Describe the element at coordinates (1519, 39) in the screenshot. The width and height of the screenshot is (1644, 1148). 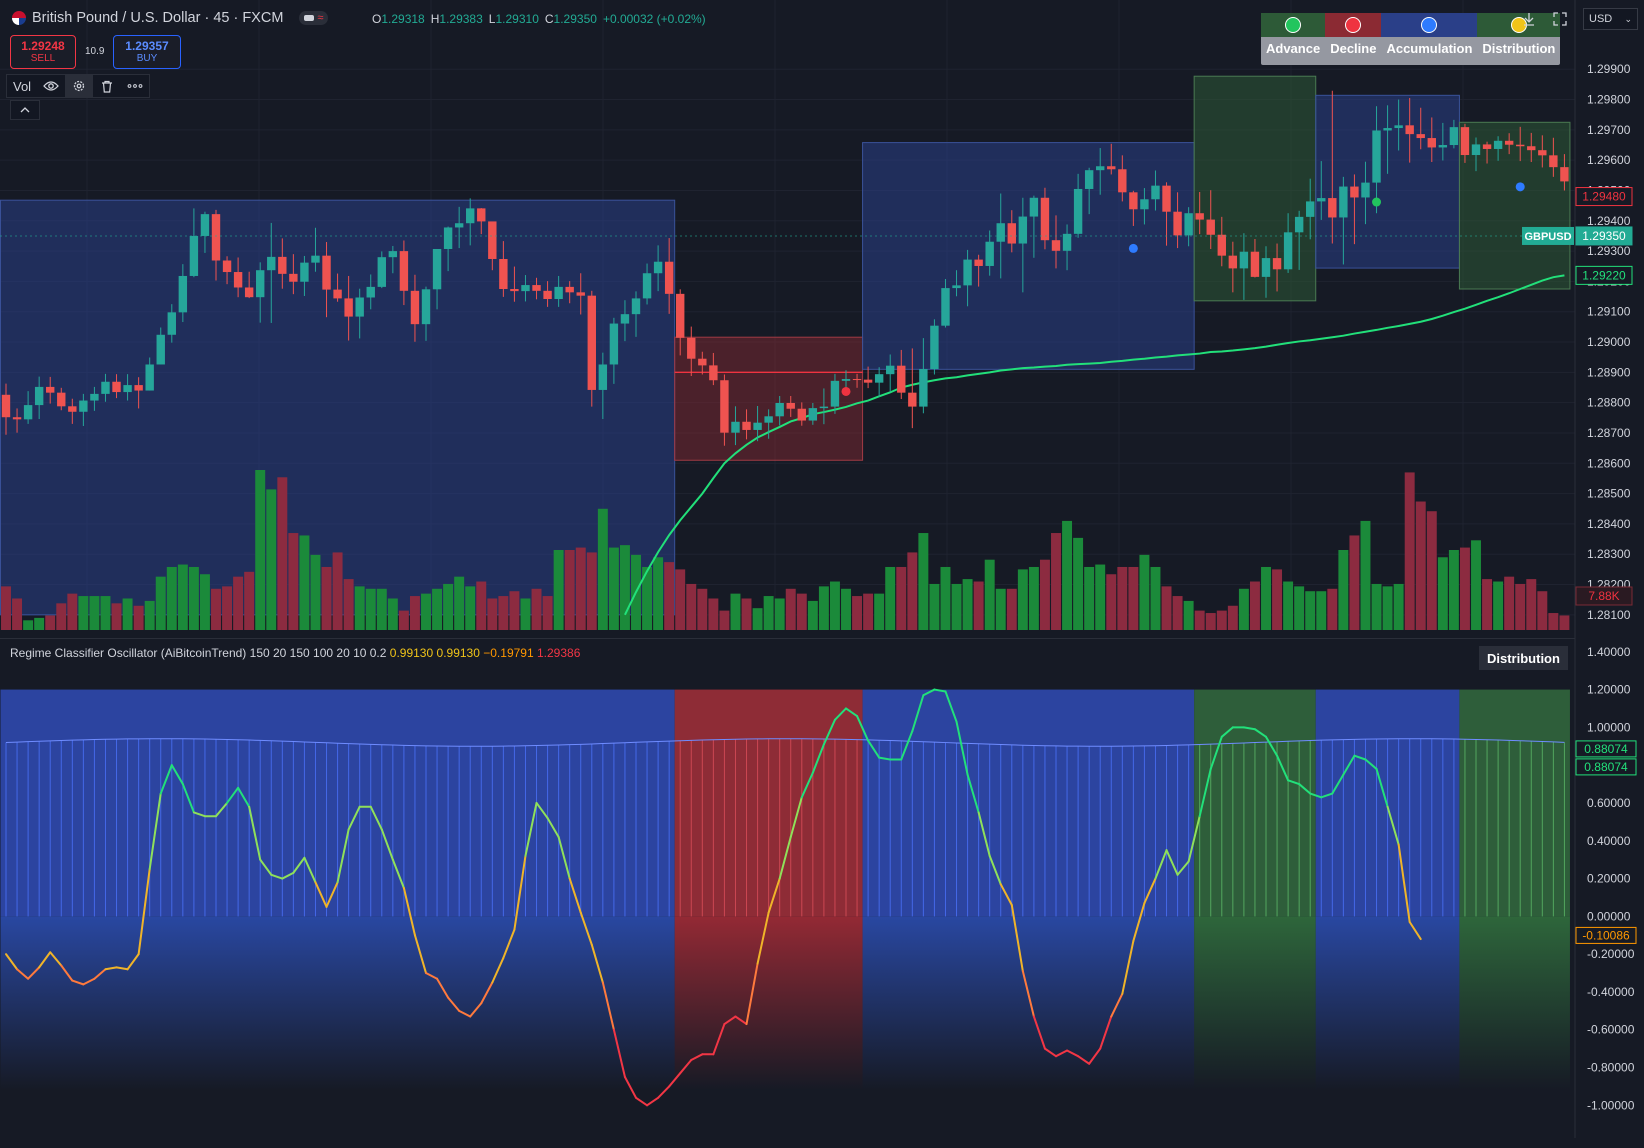
I see `legend-item-distribution: Distribution` at that location.